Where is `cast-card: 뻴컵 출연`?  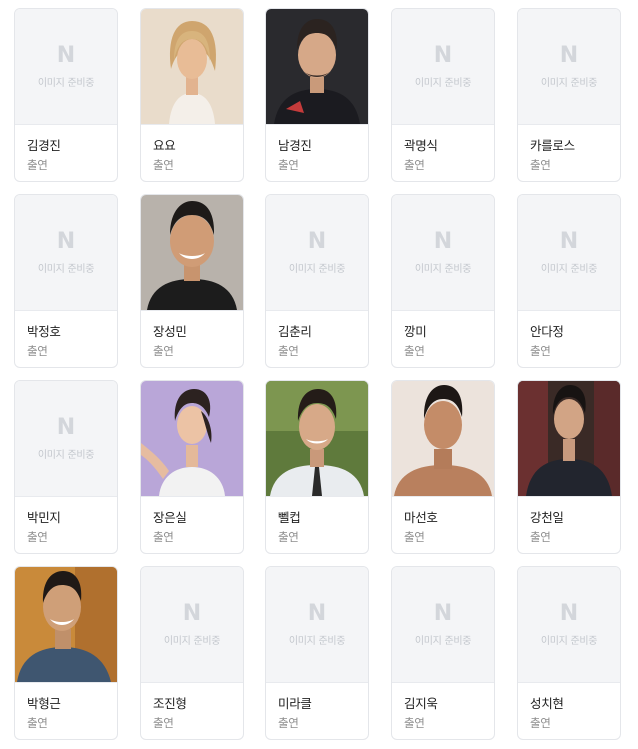
cast-card: 뻴컵 출연 is located at coordinates (317, 467).